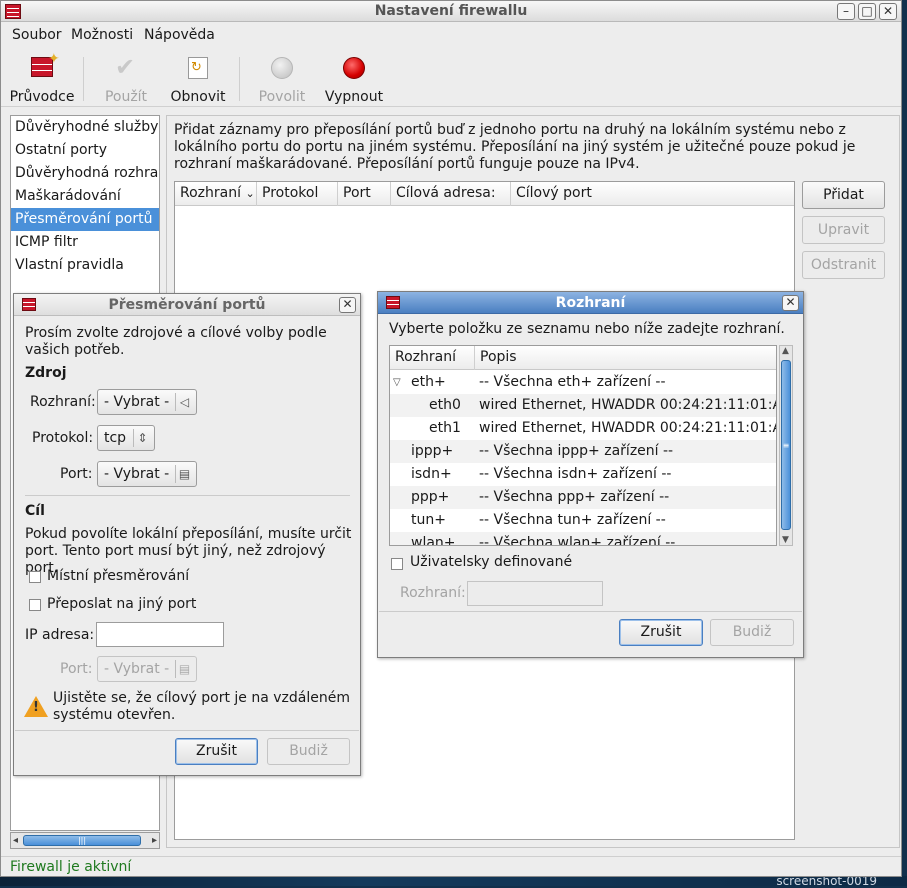 Image resolution: width=907 pixels, height=888 pixels. I want to click on col-header-dest-address: Cílová adresa:, so click(451, 194).